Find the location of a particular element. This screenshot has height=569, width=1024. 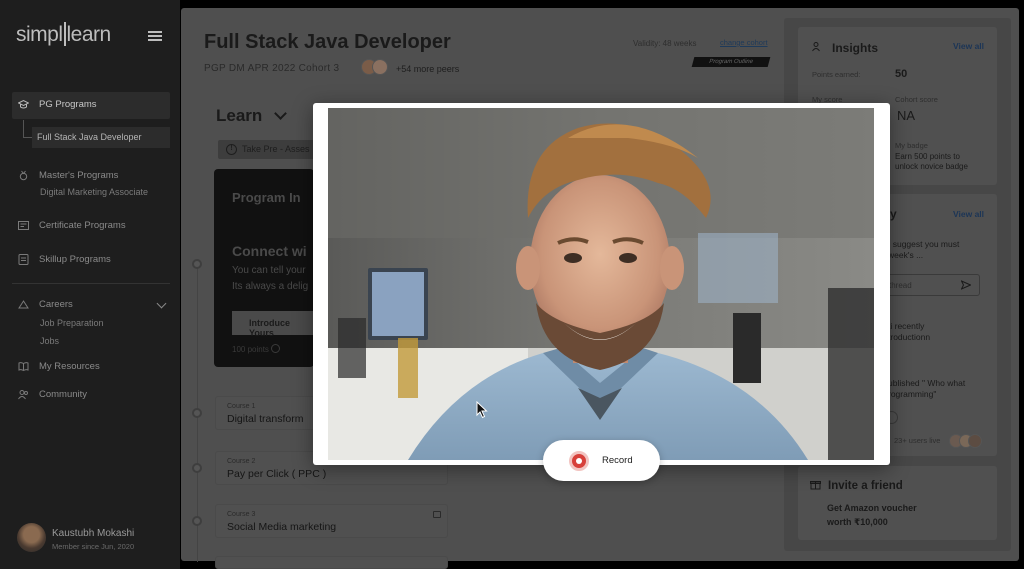

sidebar-item-careers: Careers is located at coordinates (45, 304).